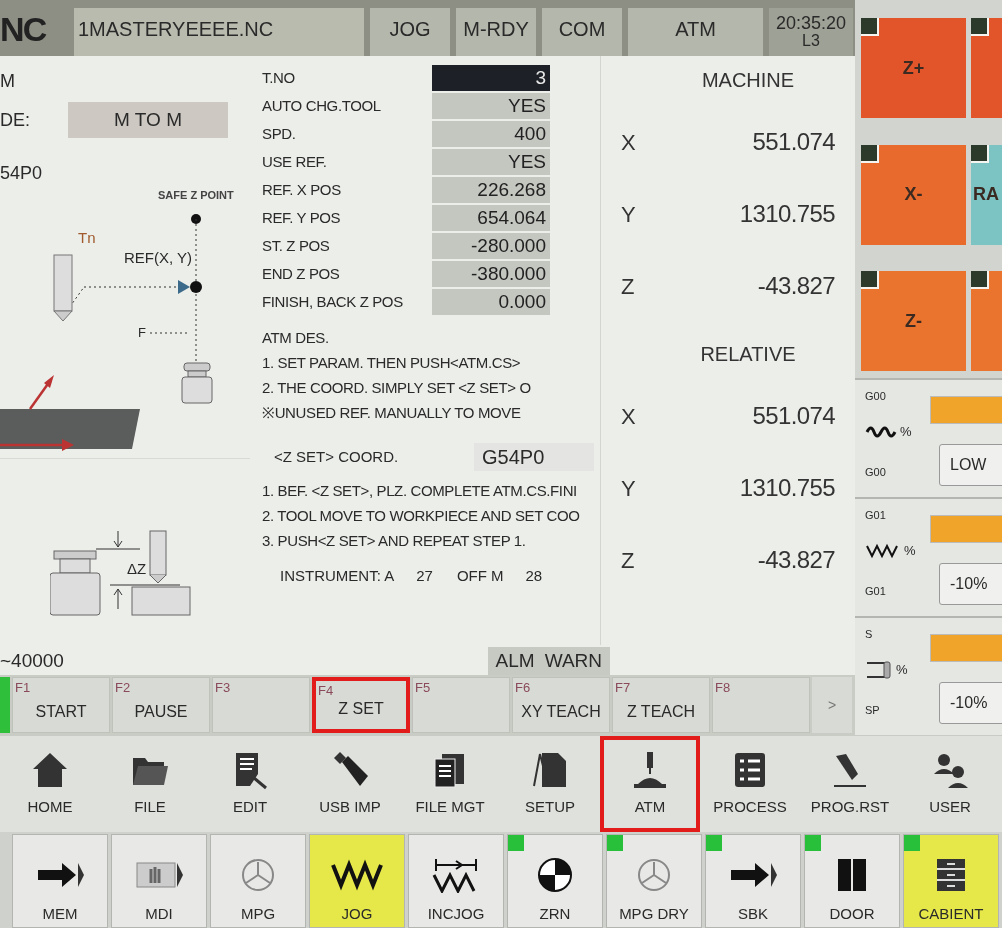 The image size is (1002, 928). I want to click on override-label: G01, so click(875, 591).